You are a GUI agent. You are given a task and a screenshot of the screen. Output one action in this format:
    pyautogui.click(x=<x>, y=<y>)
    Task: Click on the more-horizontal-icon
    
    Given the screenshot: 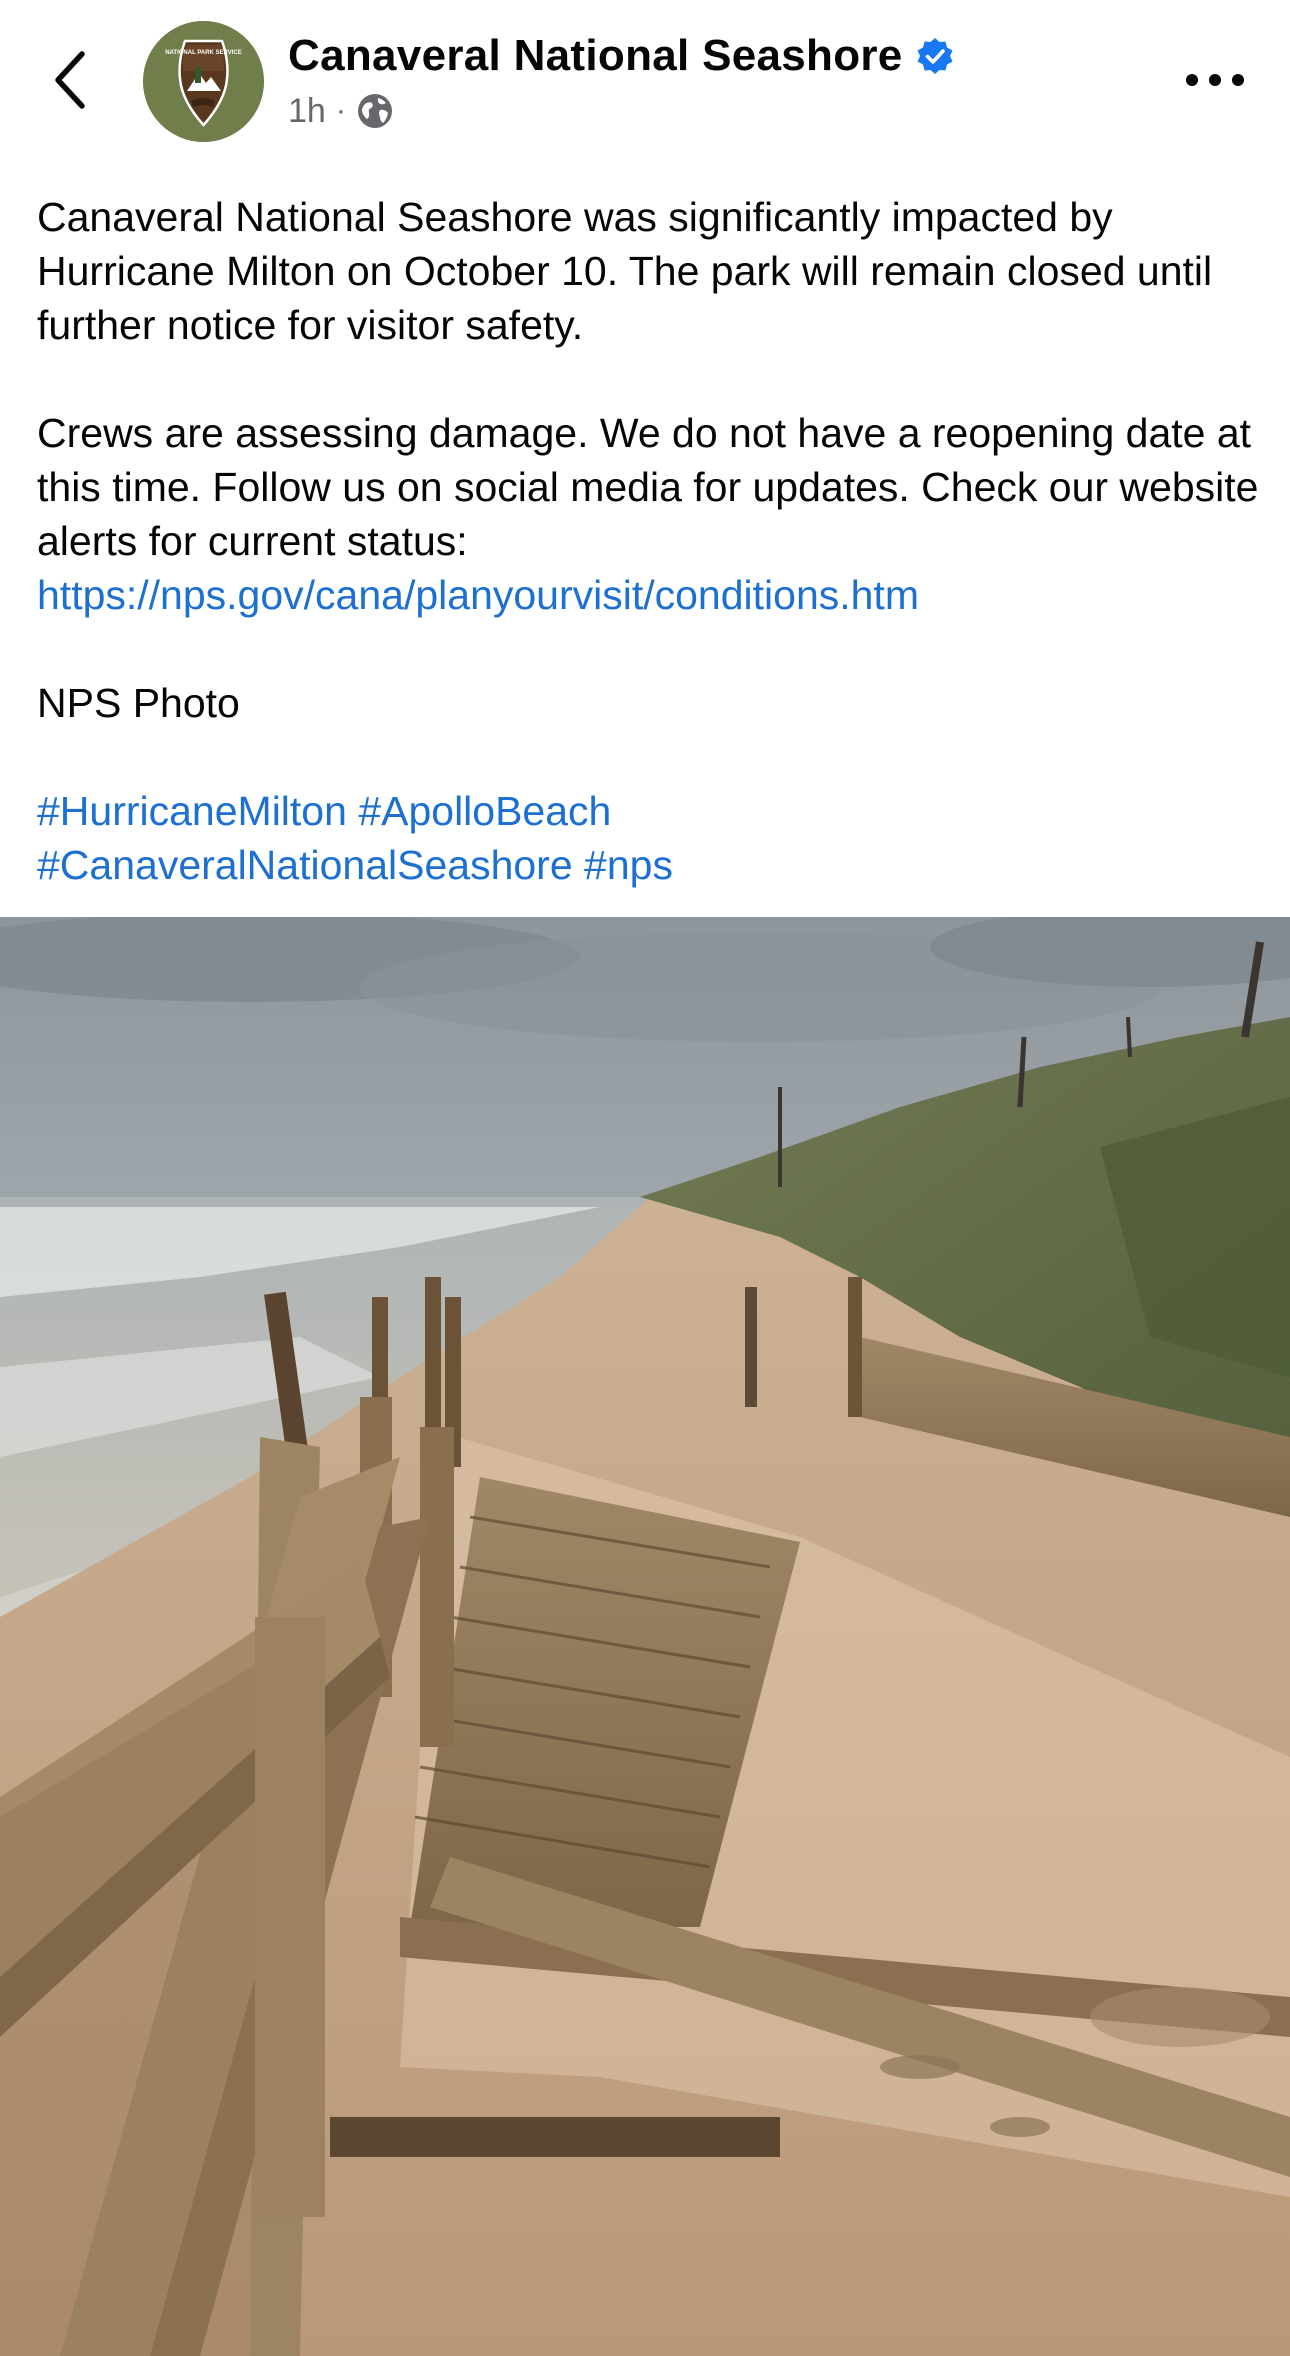 What is the action you would take?
    pyautogui.click(x=1215, y=80)
    